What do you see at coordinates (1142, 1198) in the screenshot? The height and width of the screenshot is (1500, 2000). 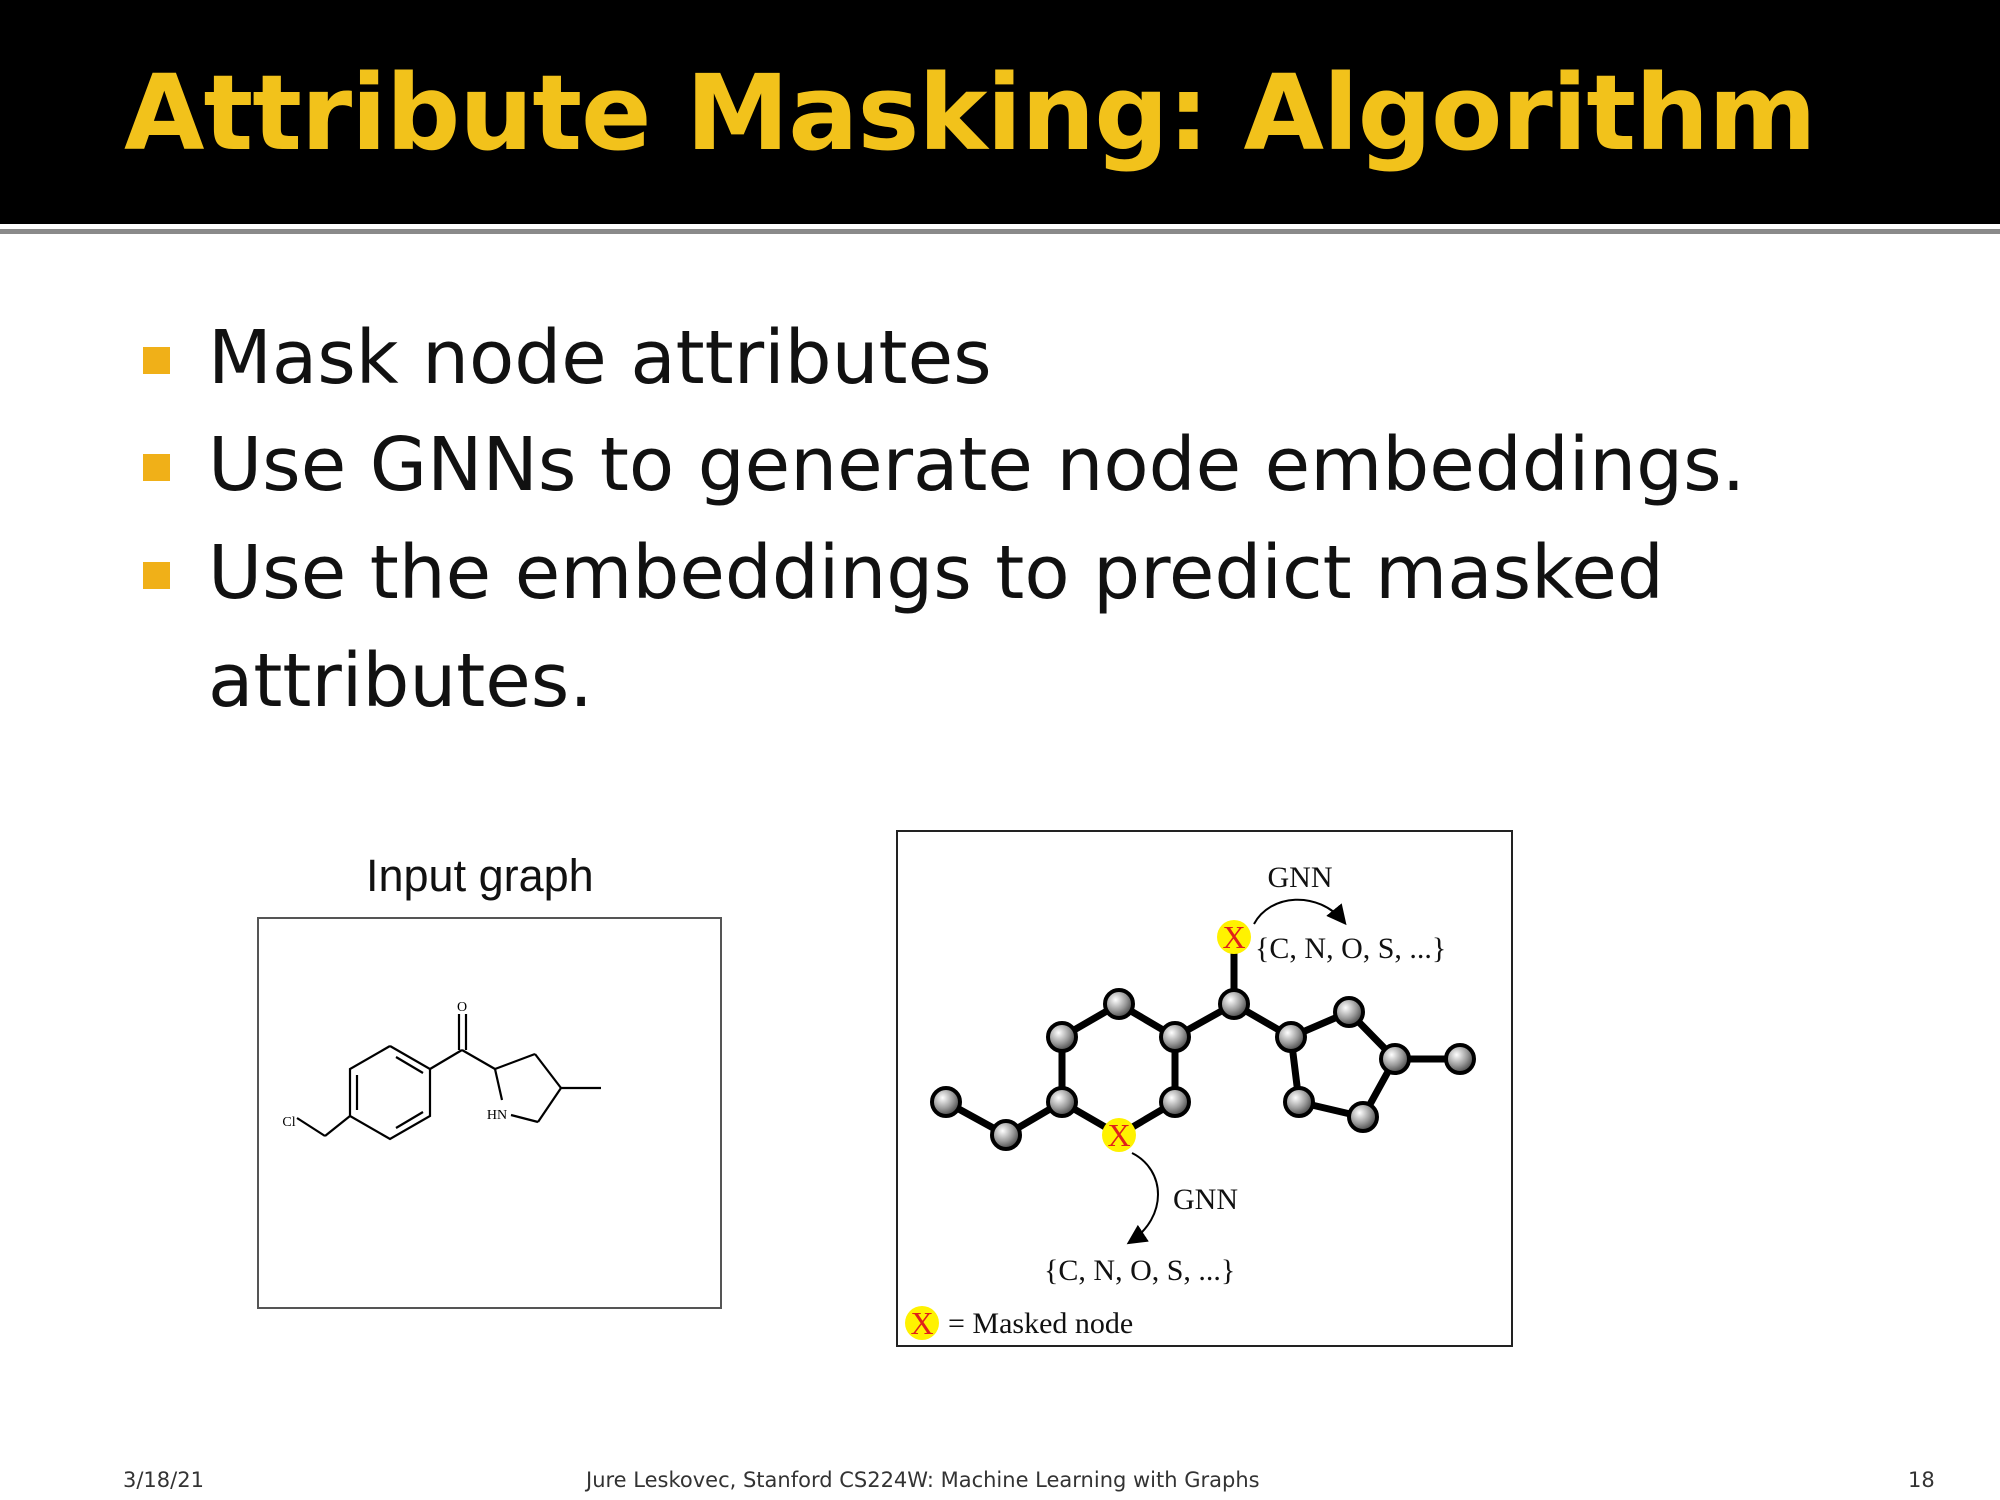 I see `gnn-arrow-bottom-icon` at bounding box center [1142, 1198].